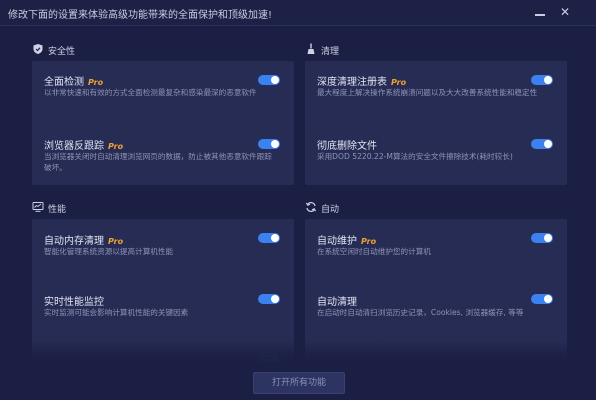  I want to click on file-shredder-title: 彻底删除文件, so click(347, 146).